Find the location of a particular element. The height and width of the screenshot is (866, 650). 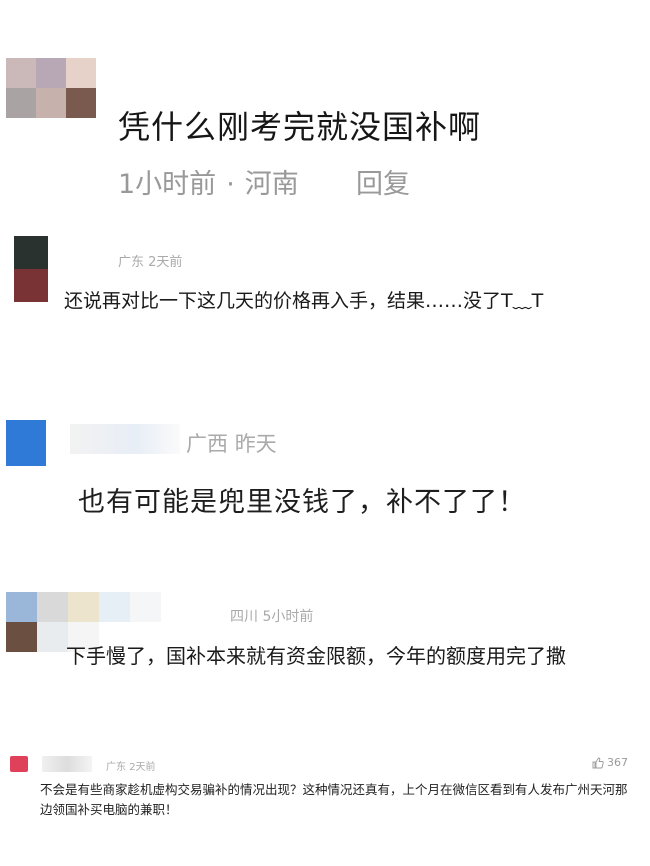

comment-location: 广西 is located at coordinates (207, 444).